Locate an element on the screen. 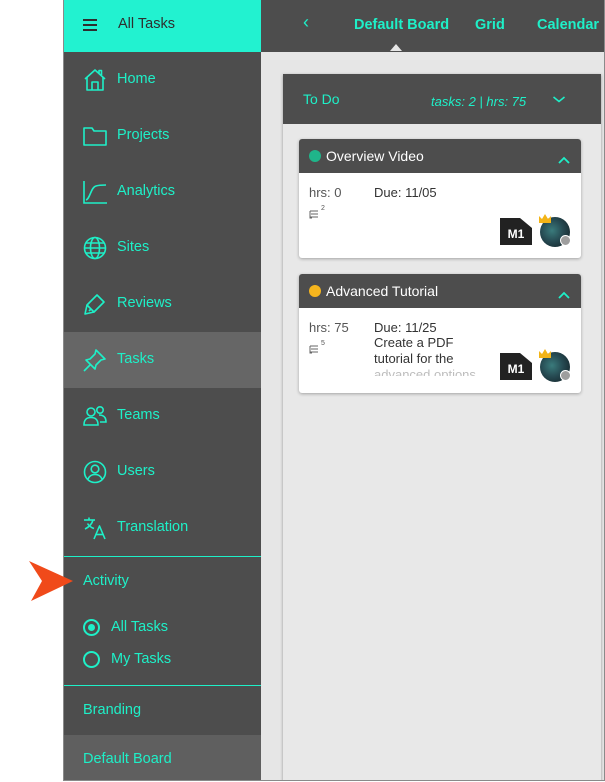 The image size is (605, 782). sidebar-item-translation: Translation is located at coordinates (162, 528).